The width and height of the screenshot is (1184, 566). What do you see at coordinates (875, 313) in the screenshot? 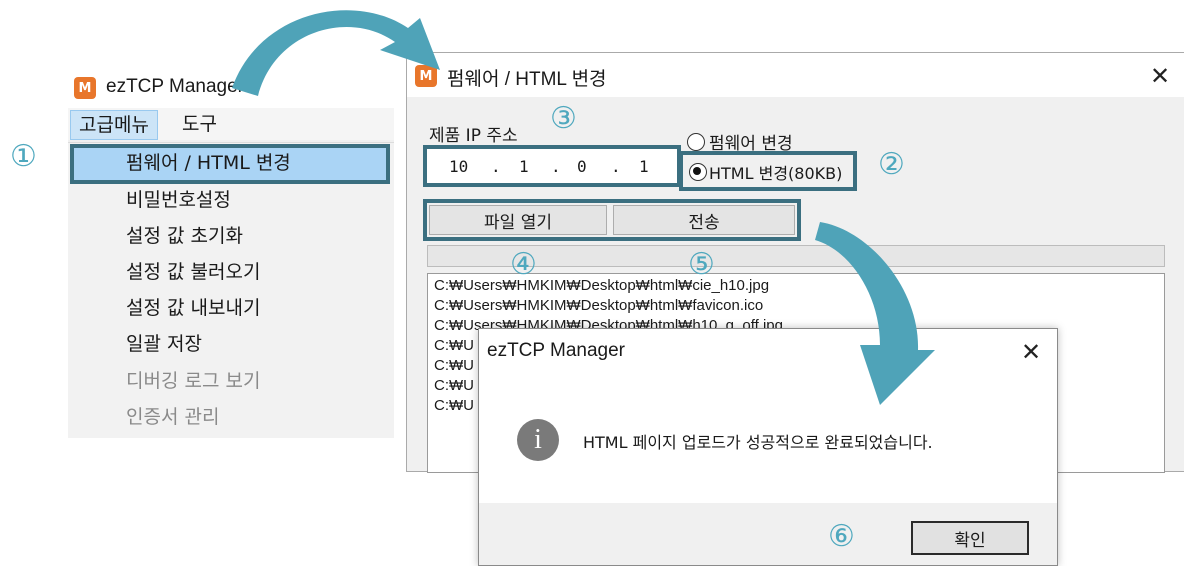
I see `arrow-to-dialog` at bounding box center [875, 313].